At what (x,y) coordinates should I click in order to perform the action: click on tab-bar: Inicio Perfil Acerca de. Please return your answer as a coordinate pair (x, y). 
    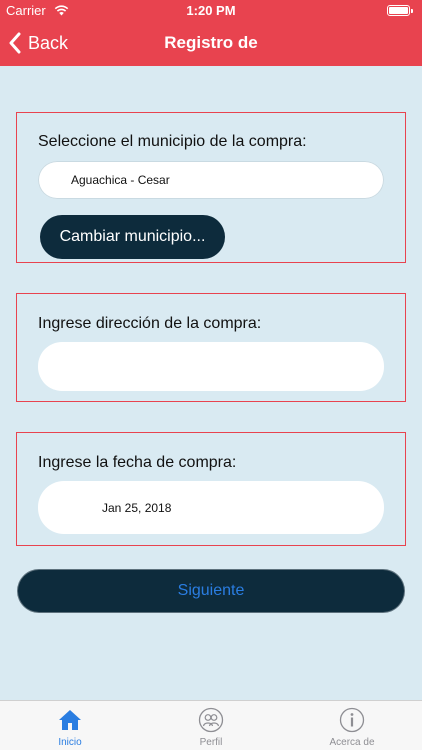
    Looking at the image, I should click on (211, 725).